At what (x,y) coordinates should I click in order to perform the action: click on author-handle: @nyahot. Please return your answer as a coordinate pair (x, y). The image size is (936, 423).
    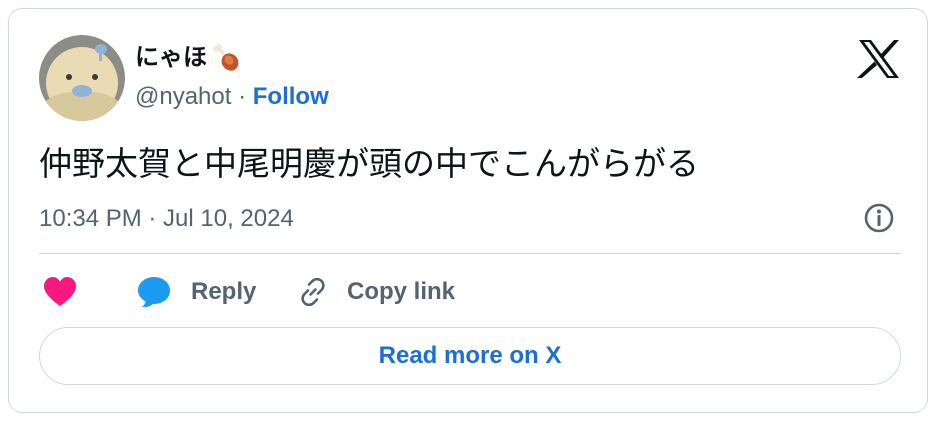
    Looking at the image, I should click on (183, 96).